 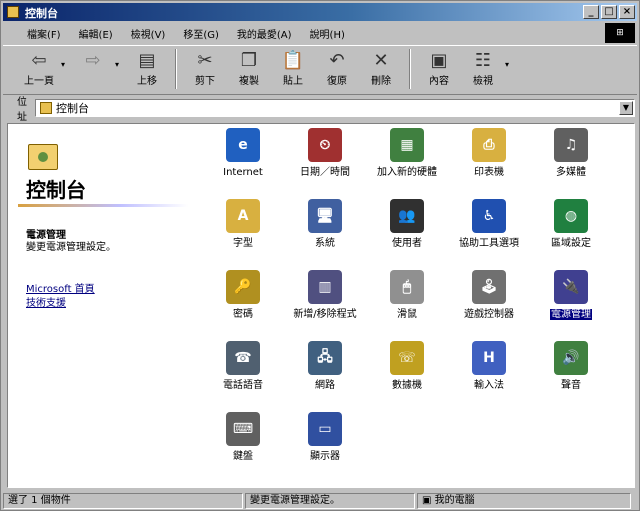 What do you see at coordinates (60, 287) in the screenshot?
I see `microsoft-home-link: Microsoft 首頁` at bounding box center [60, 287].